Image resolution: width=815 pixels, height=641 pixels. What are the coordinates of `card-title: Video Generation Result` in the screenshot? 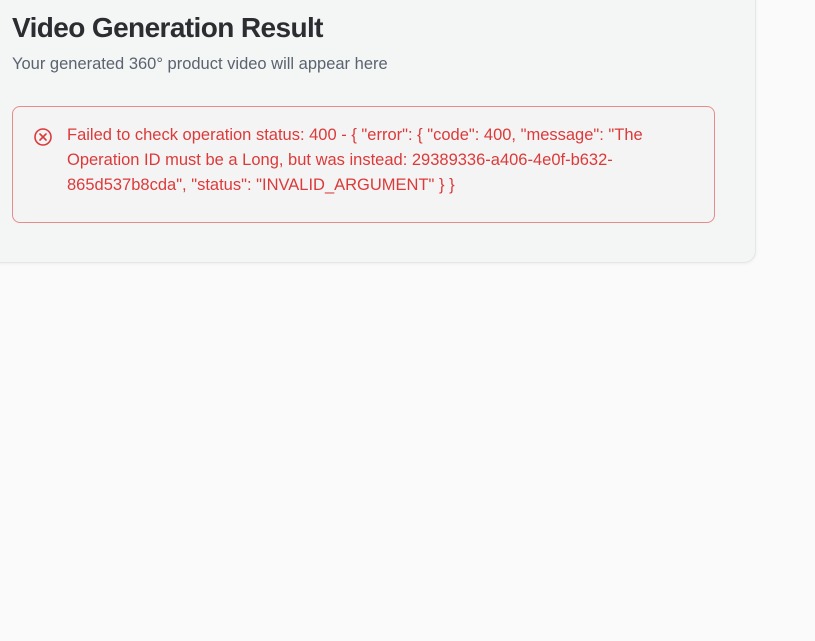 It's located at (167, 27).